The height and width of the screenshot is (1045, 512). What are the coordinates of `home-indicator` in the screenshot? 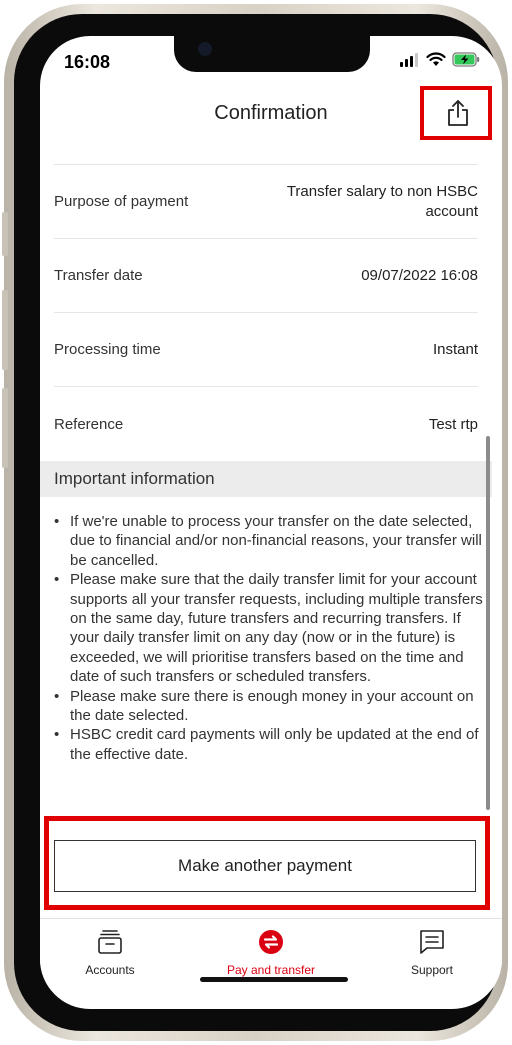 It's located at (274, 979).